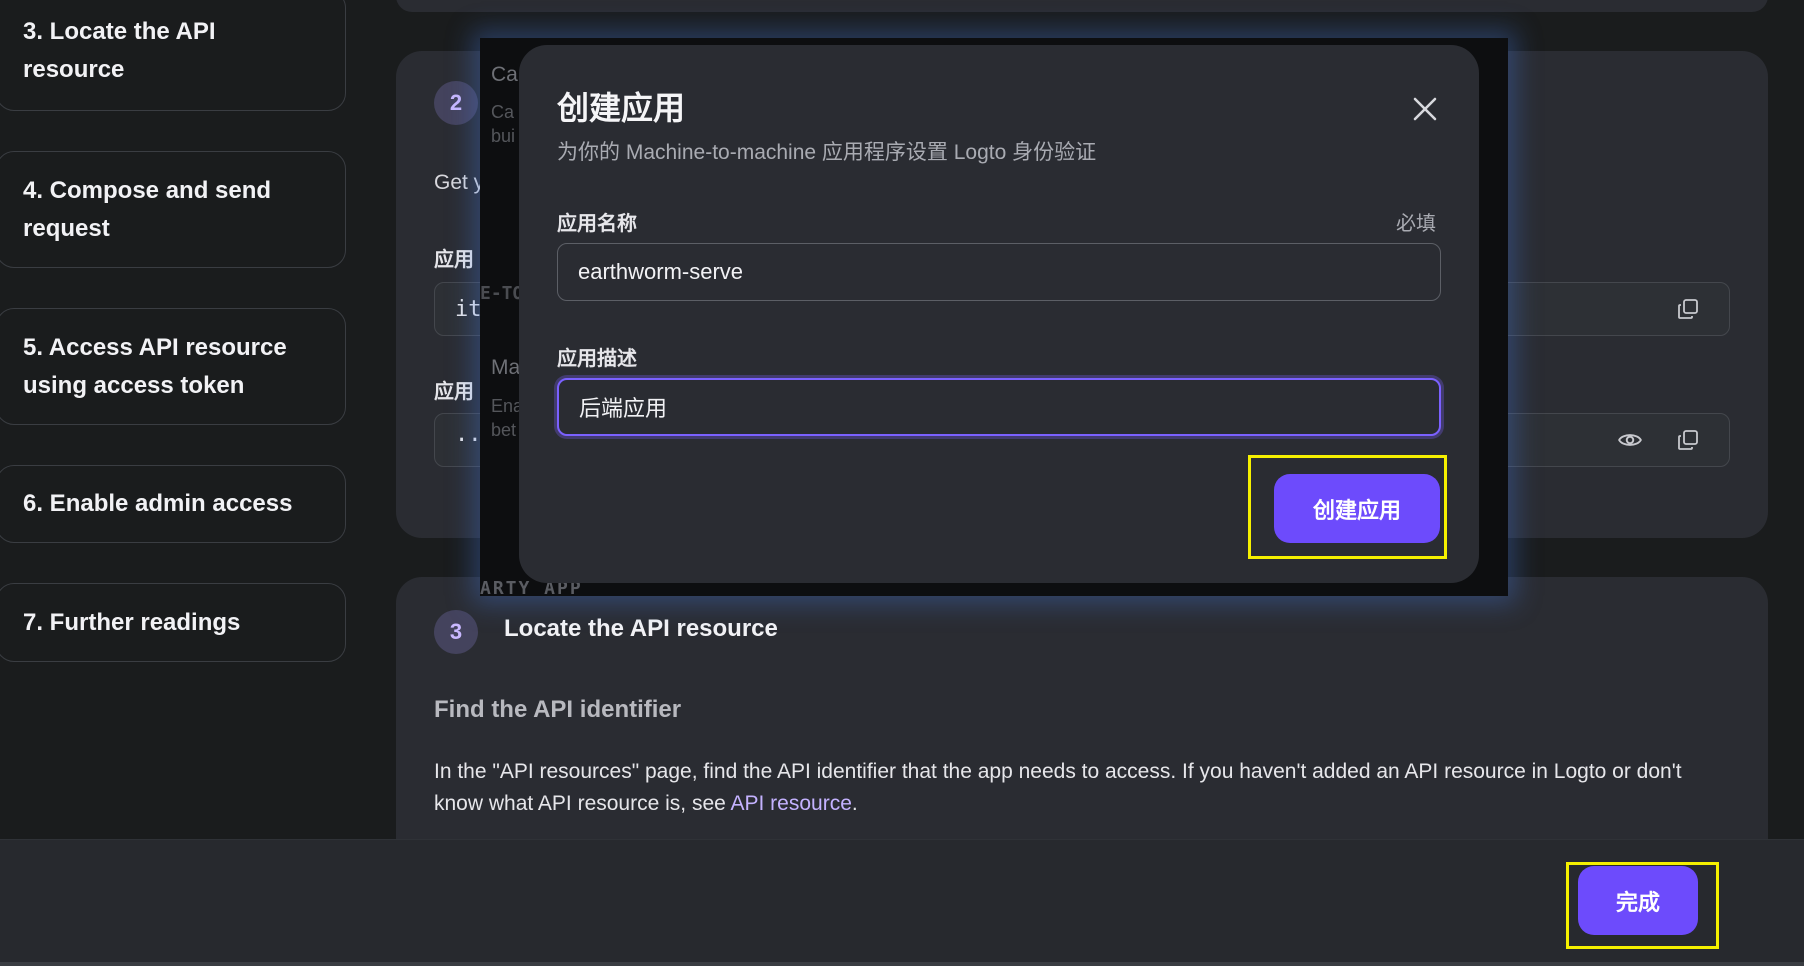 This screenshot has height=966, width=1804. I want to click on preview-desc-fragment: Ca, so click(503, 112).